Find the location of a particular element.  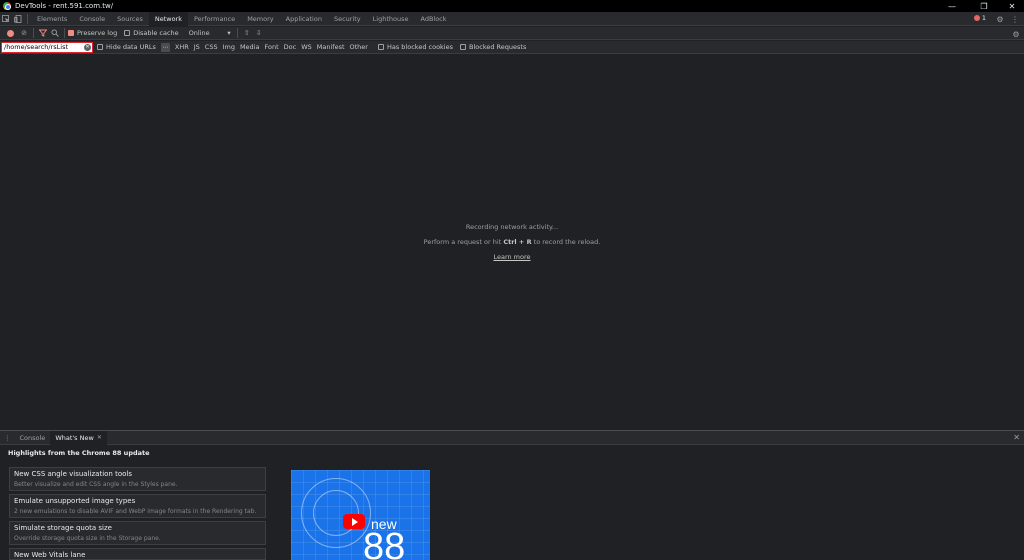

minimize-icon: — is located at coordinates (952, 6).